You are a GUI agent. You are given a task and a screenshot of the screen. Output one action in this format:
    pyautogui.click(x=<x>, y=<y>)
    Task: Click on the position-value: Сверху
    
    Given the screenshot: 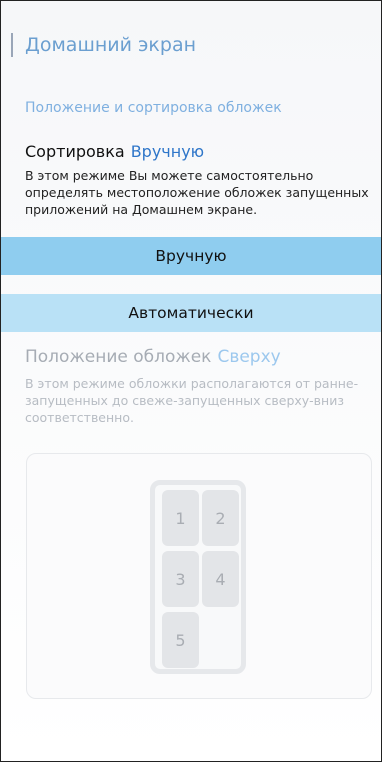 What is the action you would take?
    pyautogui.click(x=249, y=357)
    